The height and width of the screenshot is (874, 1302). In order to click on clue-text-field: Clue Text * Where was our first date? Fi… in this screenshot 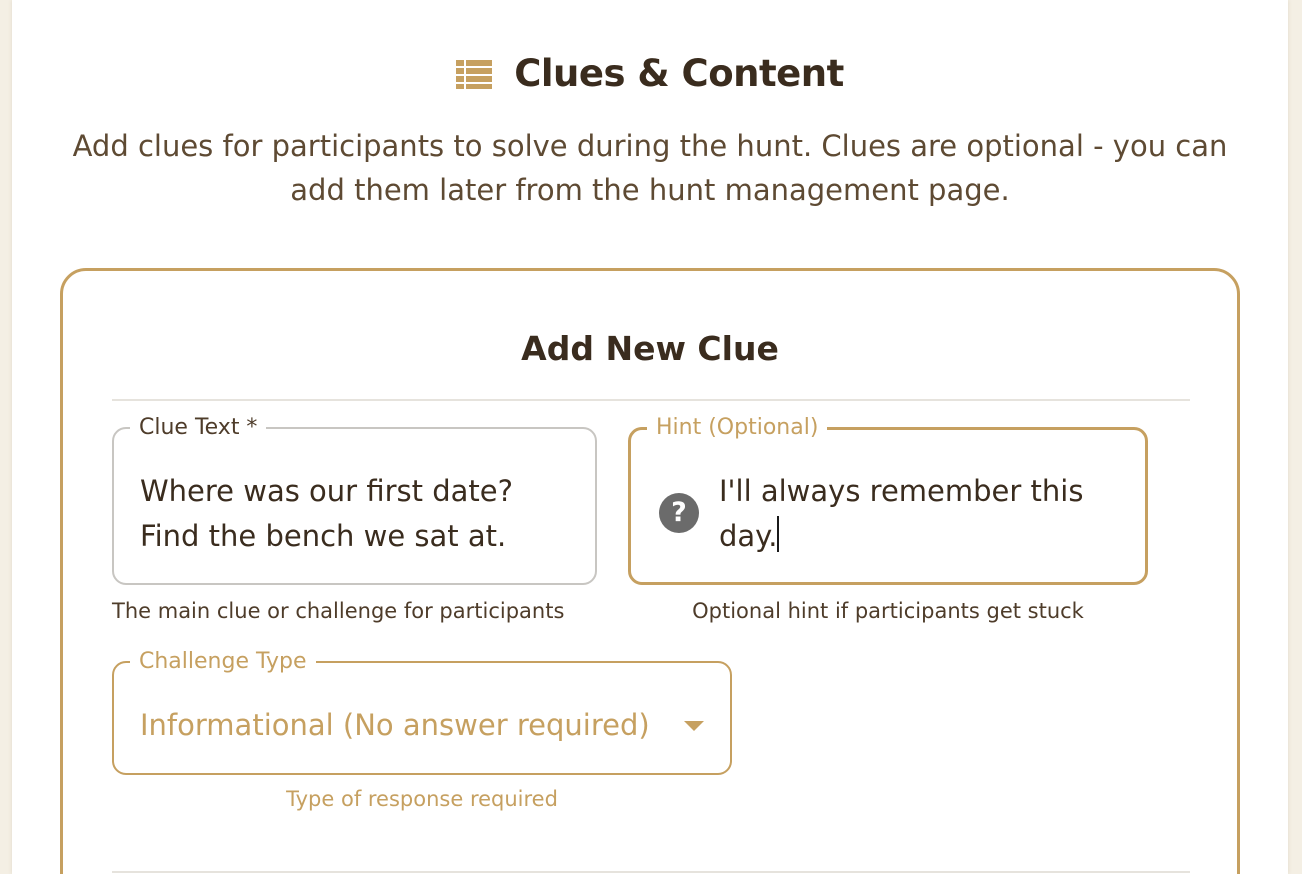, I will do `click(354, 501)`.